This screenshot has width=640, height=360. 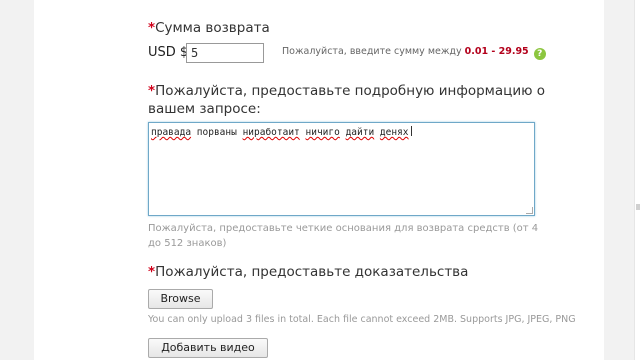 What do you see at coordinates (216, 132) in the screenshot?
I see `text-word: порваны` at bounding box center [216, 132].